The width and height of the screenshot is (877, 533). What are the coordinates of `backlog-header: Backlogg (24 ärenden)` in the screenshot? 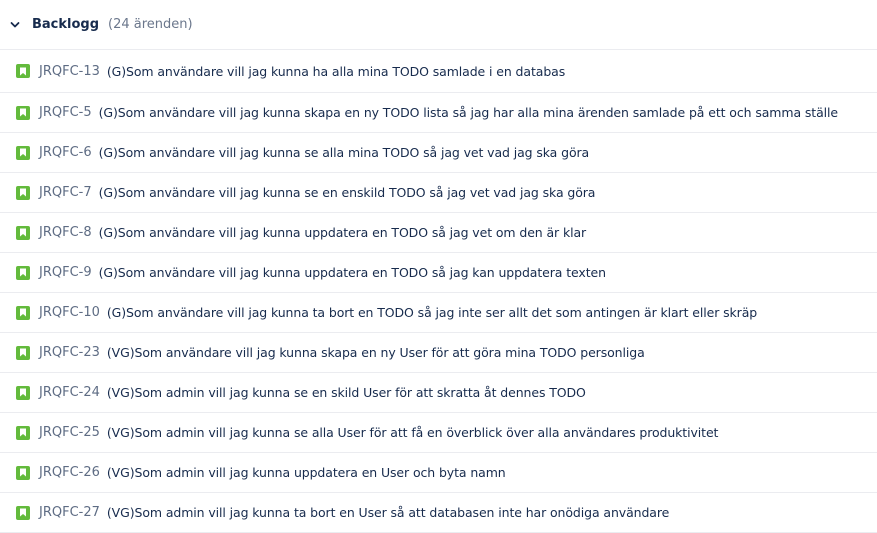 It's located at (438, 25).